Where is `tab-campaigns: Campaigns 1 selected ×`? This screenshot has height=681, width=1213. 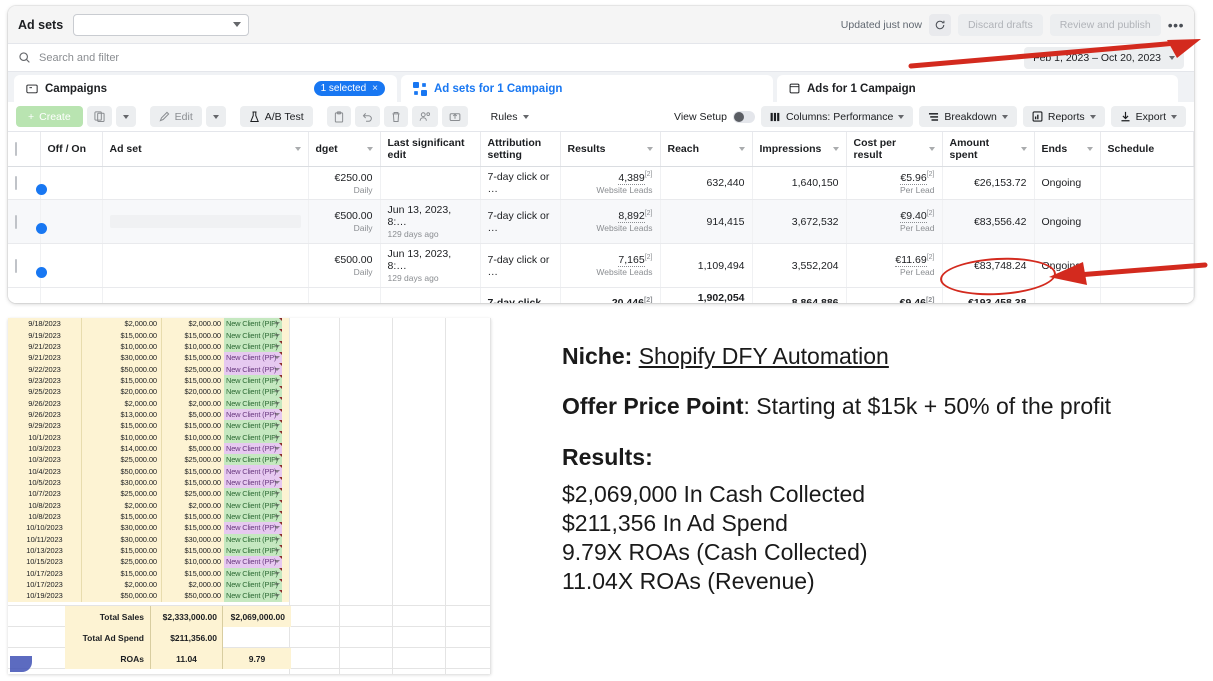 tab-campaigns: Campaigns 1 selected × is located at coordinates (205, 88).